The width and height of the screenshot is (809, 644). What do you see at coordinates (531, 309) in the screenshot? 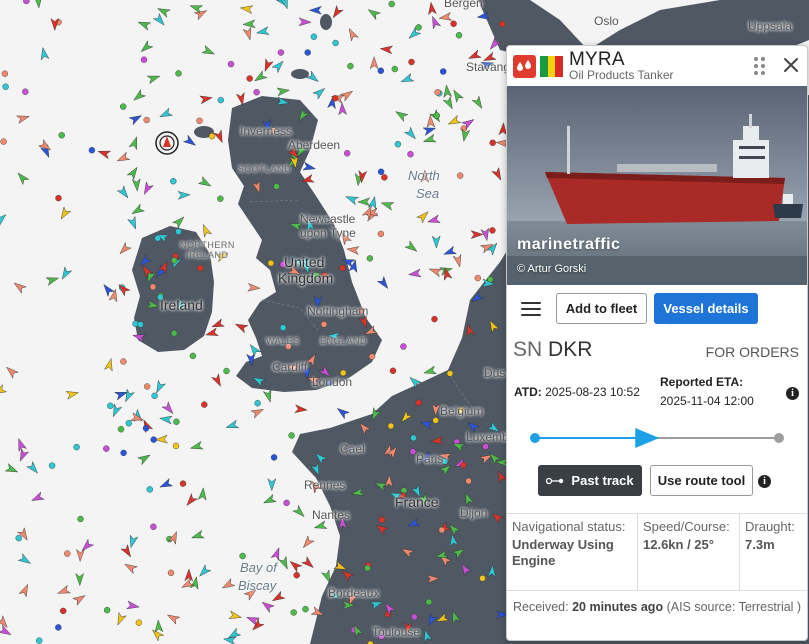
I see `menu-icon` at bounding box center [531, 309].